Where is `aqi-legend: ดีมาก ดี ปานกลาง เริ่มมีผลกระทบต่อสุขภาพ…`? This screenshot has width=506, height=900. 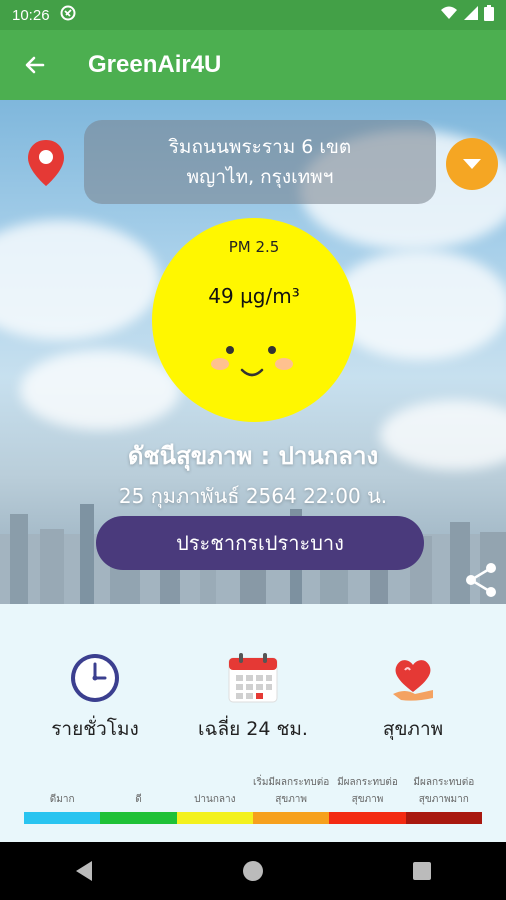 aqi-legend: ดีมาก ดี ปานกลาง เริ่มมีผลกระทบต่อสุขภาพ… is located at coordinates (253, 798).